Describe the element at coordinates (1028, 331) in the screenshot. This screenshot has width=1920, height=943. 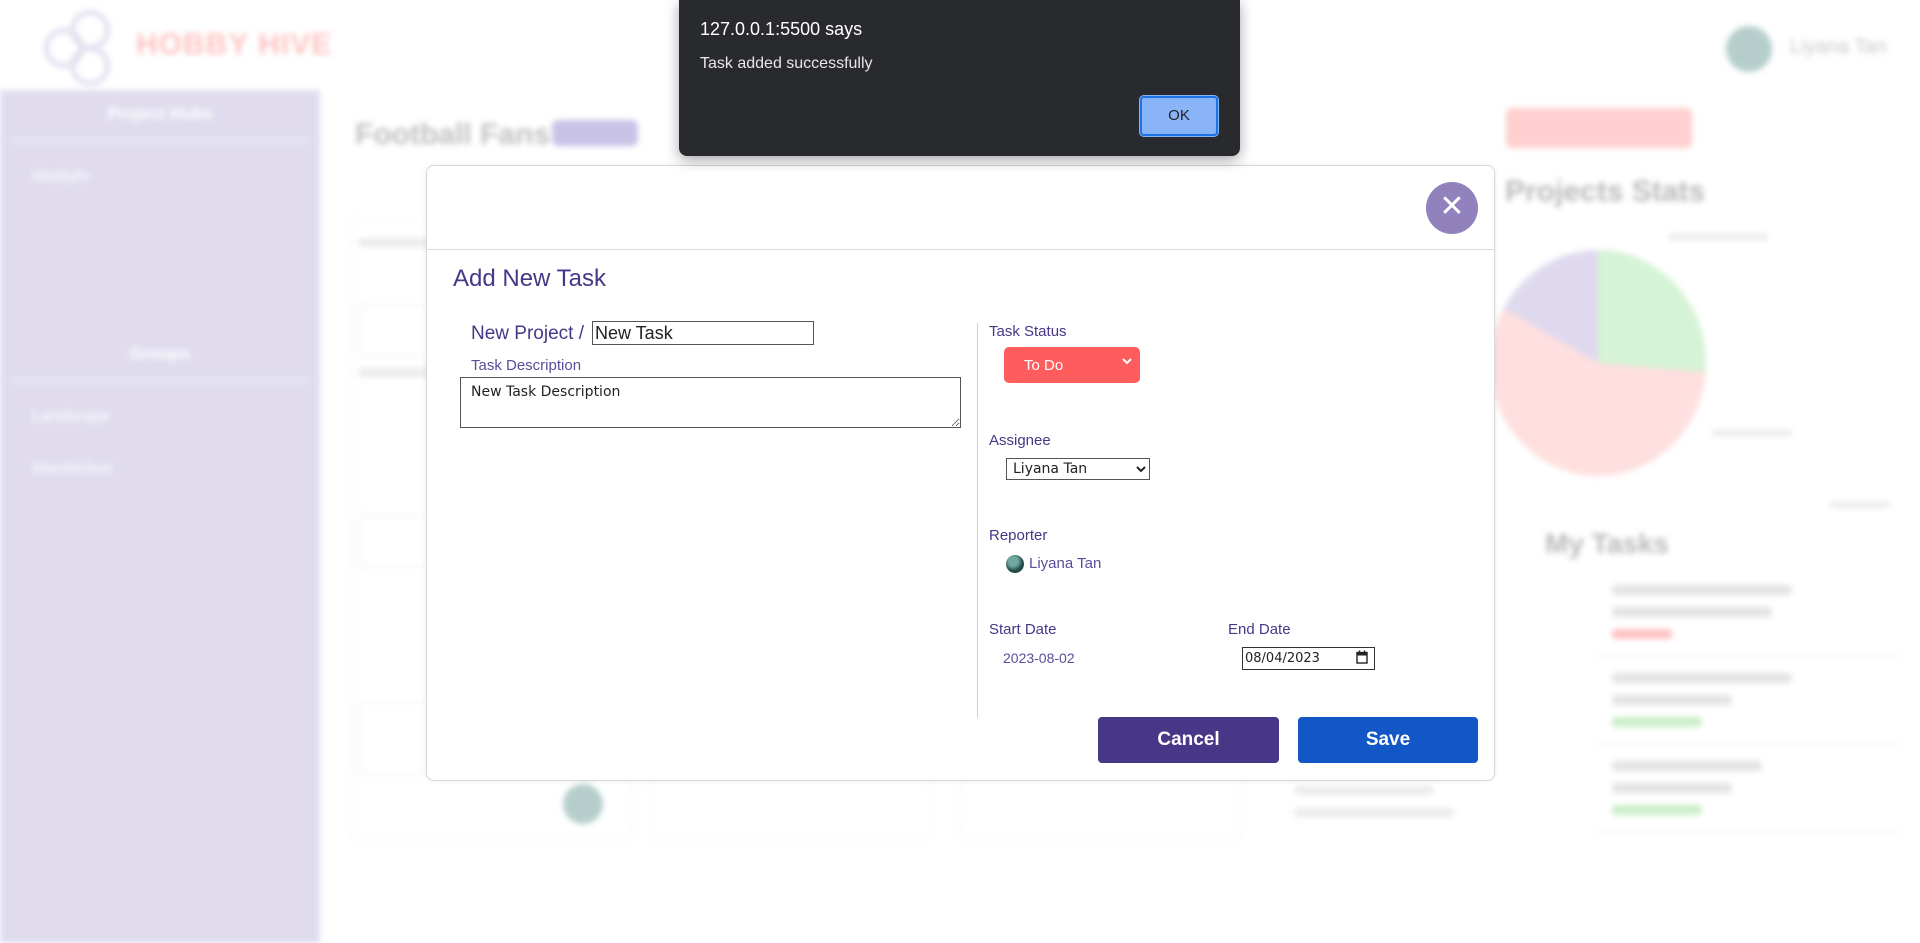
I see `status-label: Task Status` at that location.